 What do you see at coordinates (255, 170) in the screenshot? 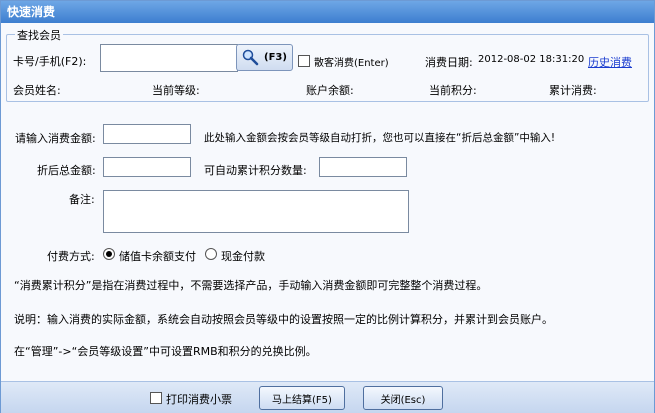
I see `auto-points-label: 可自动累计积分数量:` at bounding box center [255, 170].